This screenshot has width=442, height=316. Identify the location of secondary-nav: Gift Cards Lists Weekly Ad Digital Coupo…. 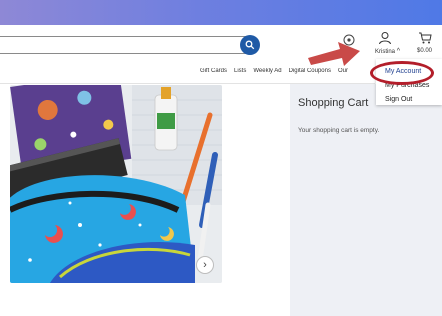
(288, 74).